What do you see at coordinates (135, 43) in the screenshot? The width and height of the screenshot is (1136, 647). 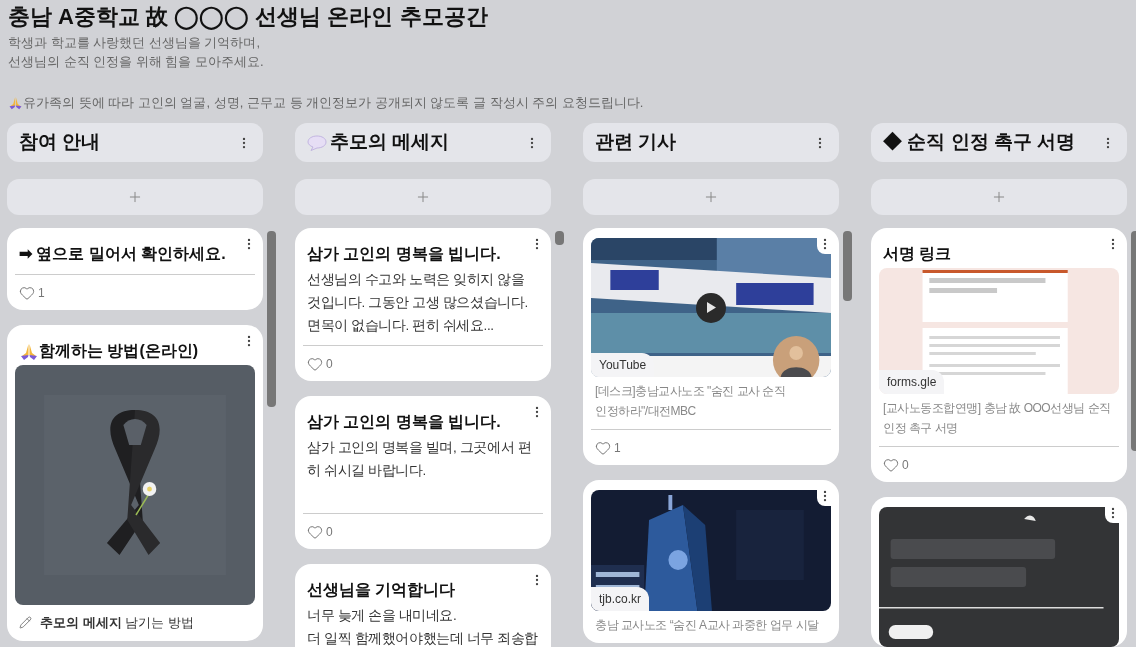 I see `board-description: 학생과 학교를 사랑했던 선생님을 기억하며,` at bounding box center [135, 43].